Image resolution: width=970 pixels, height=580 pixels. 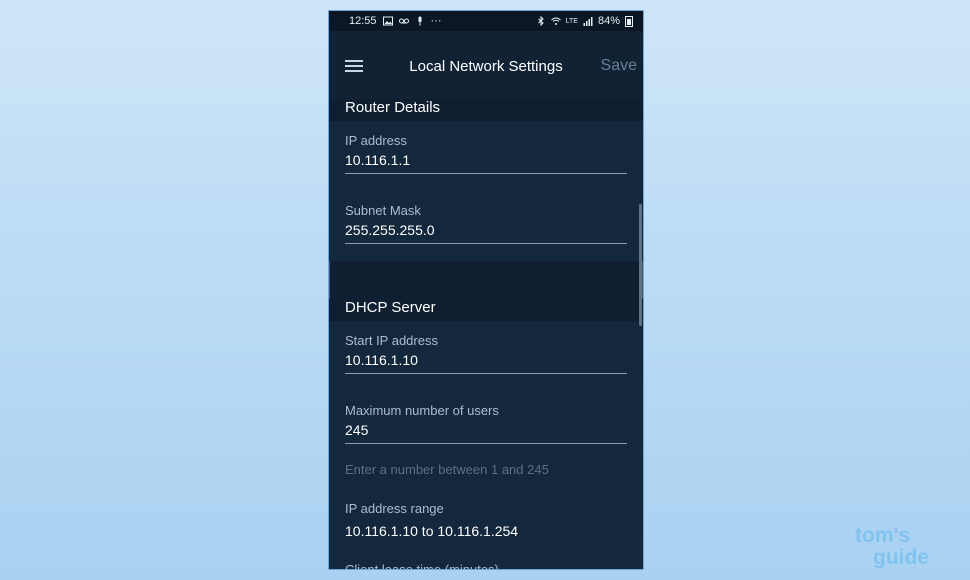 I want to click on max-users-helper: Enter a number between 1 and 245, so click(x=447, y=469).